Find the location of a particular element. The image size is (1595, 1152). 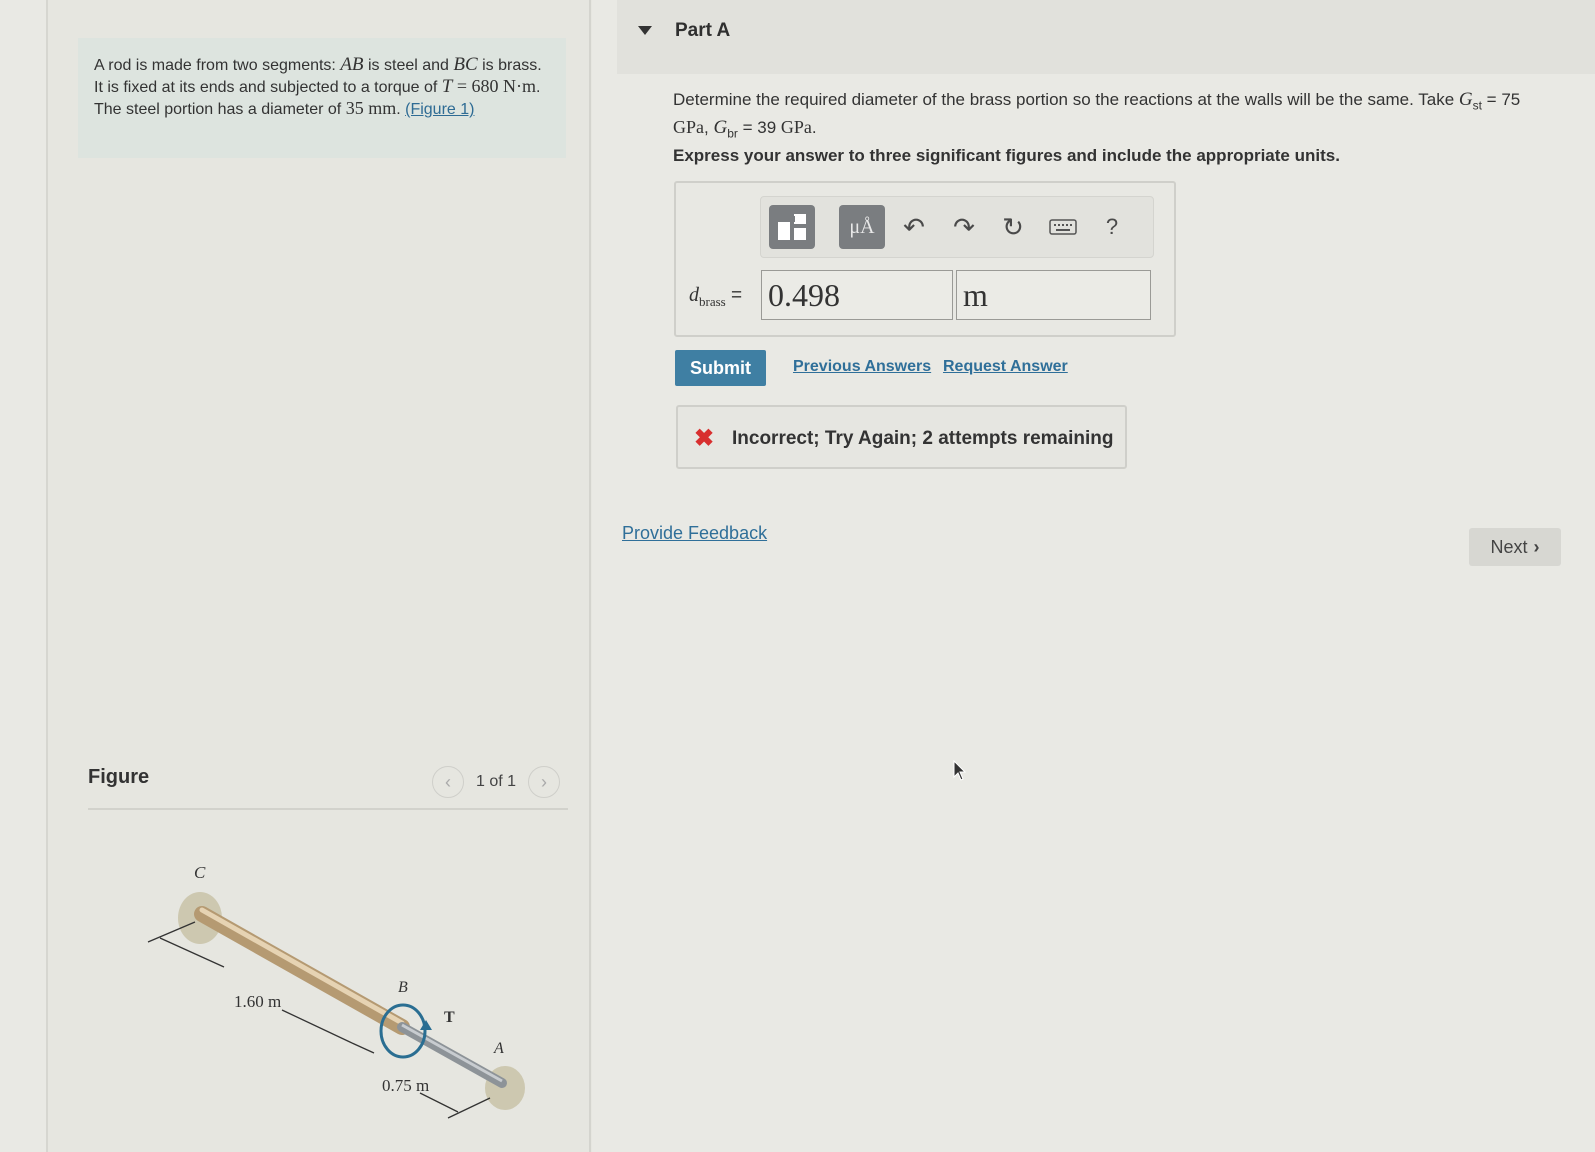

math-toolbar: μÅ ↶ ↷ ↻ ? is located at coordinates (957, 227).